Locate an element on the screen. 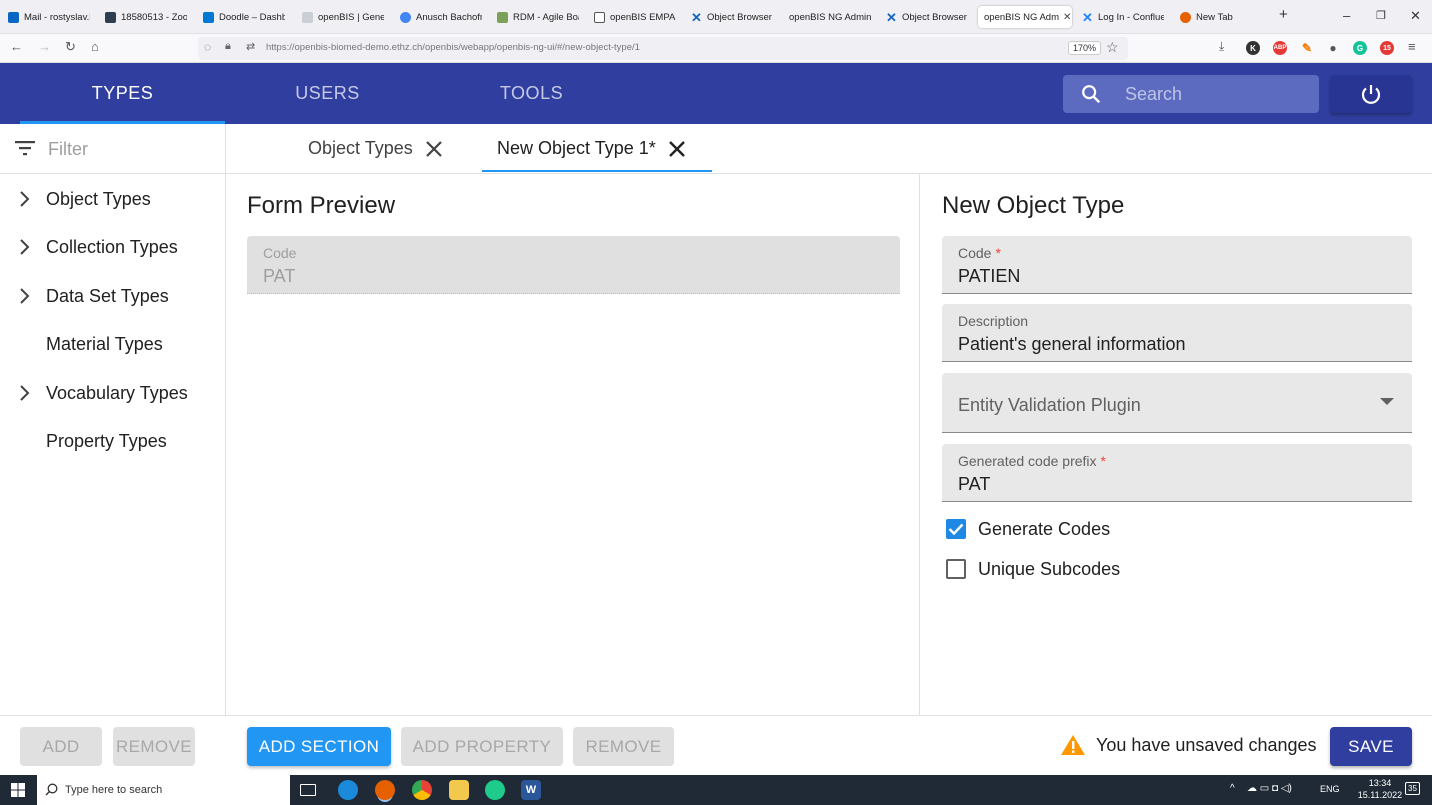 The image size is (1432, 805). unique-subcodes-checkbox: Unique Subcodes is located at coordinates (1033, 569).